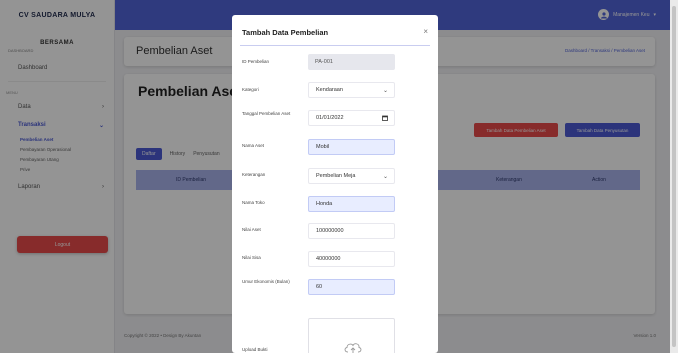 This screenshot has height=353, width=678. Describe the element at coordinates (351, 147) in the screenshot. I see `asset-name-field: Mobil` at that location.